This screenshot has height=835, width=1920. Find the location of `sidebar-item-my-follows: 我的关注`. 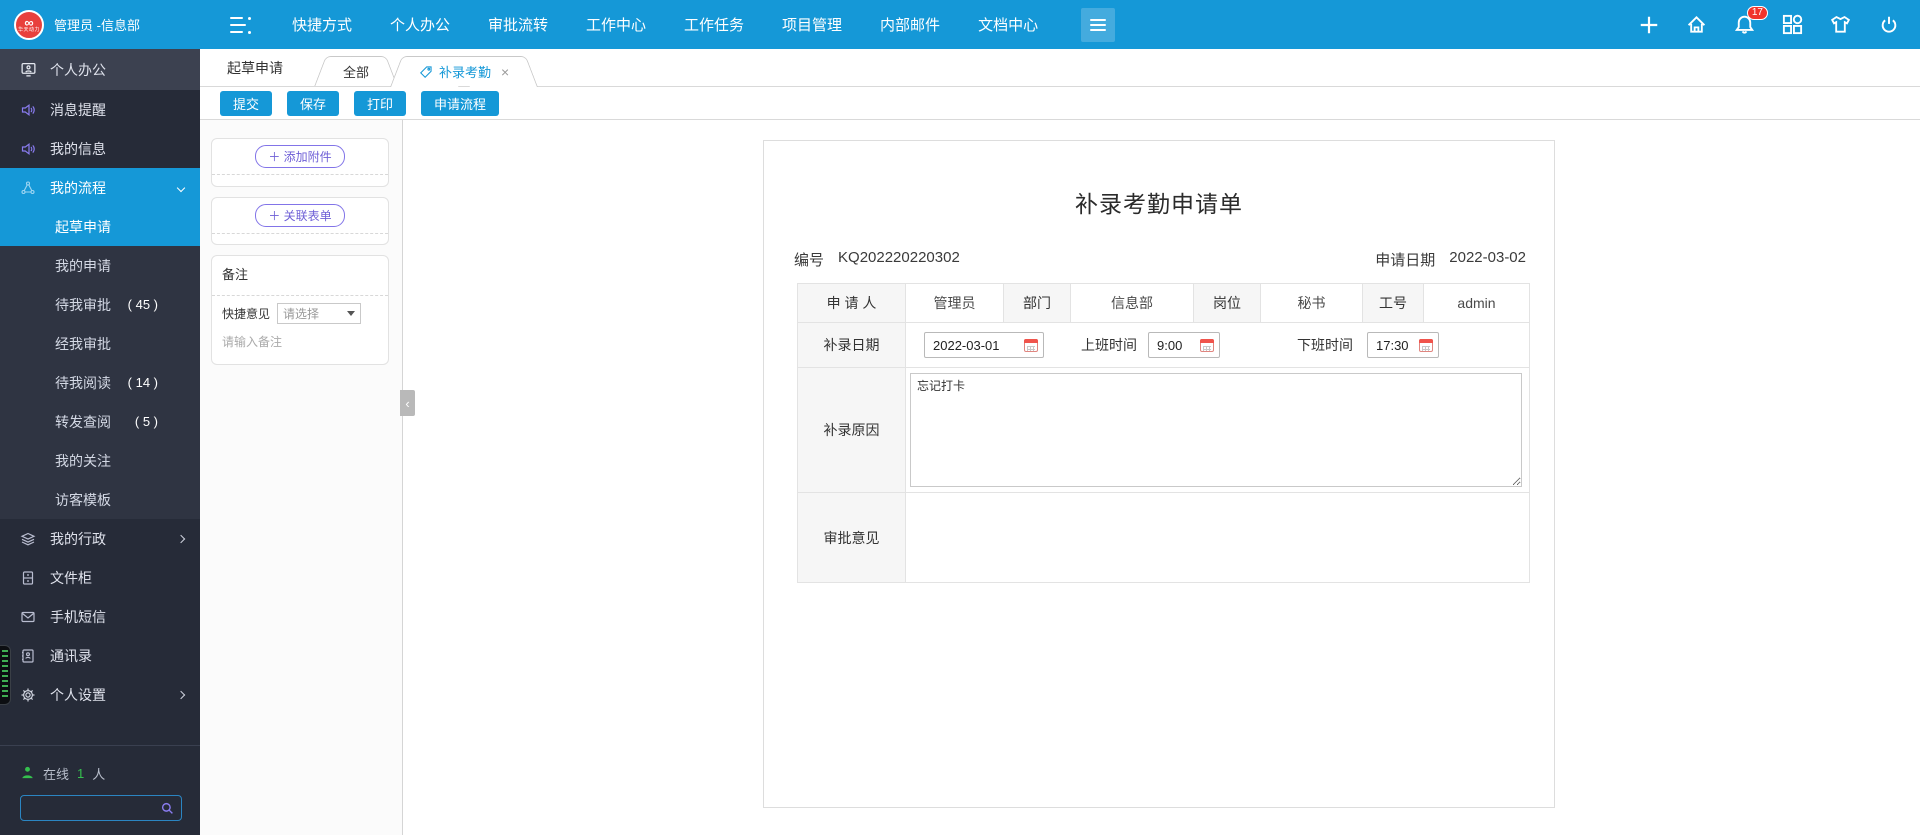

sidebar-item-my-follows: 我的关注 is located at coordinates (100, 460).